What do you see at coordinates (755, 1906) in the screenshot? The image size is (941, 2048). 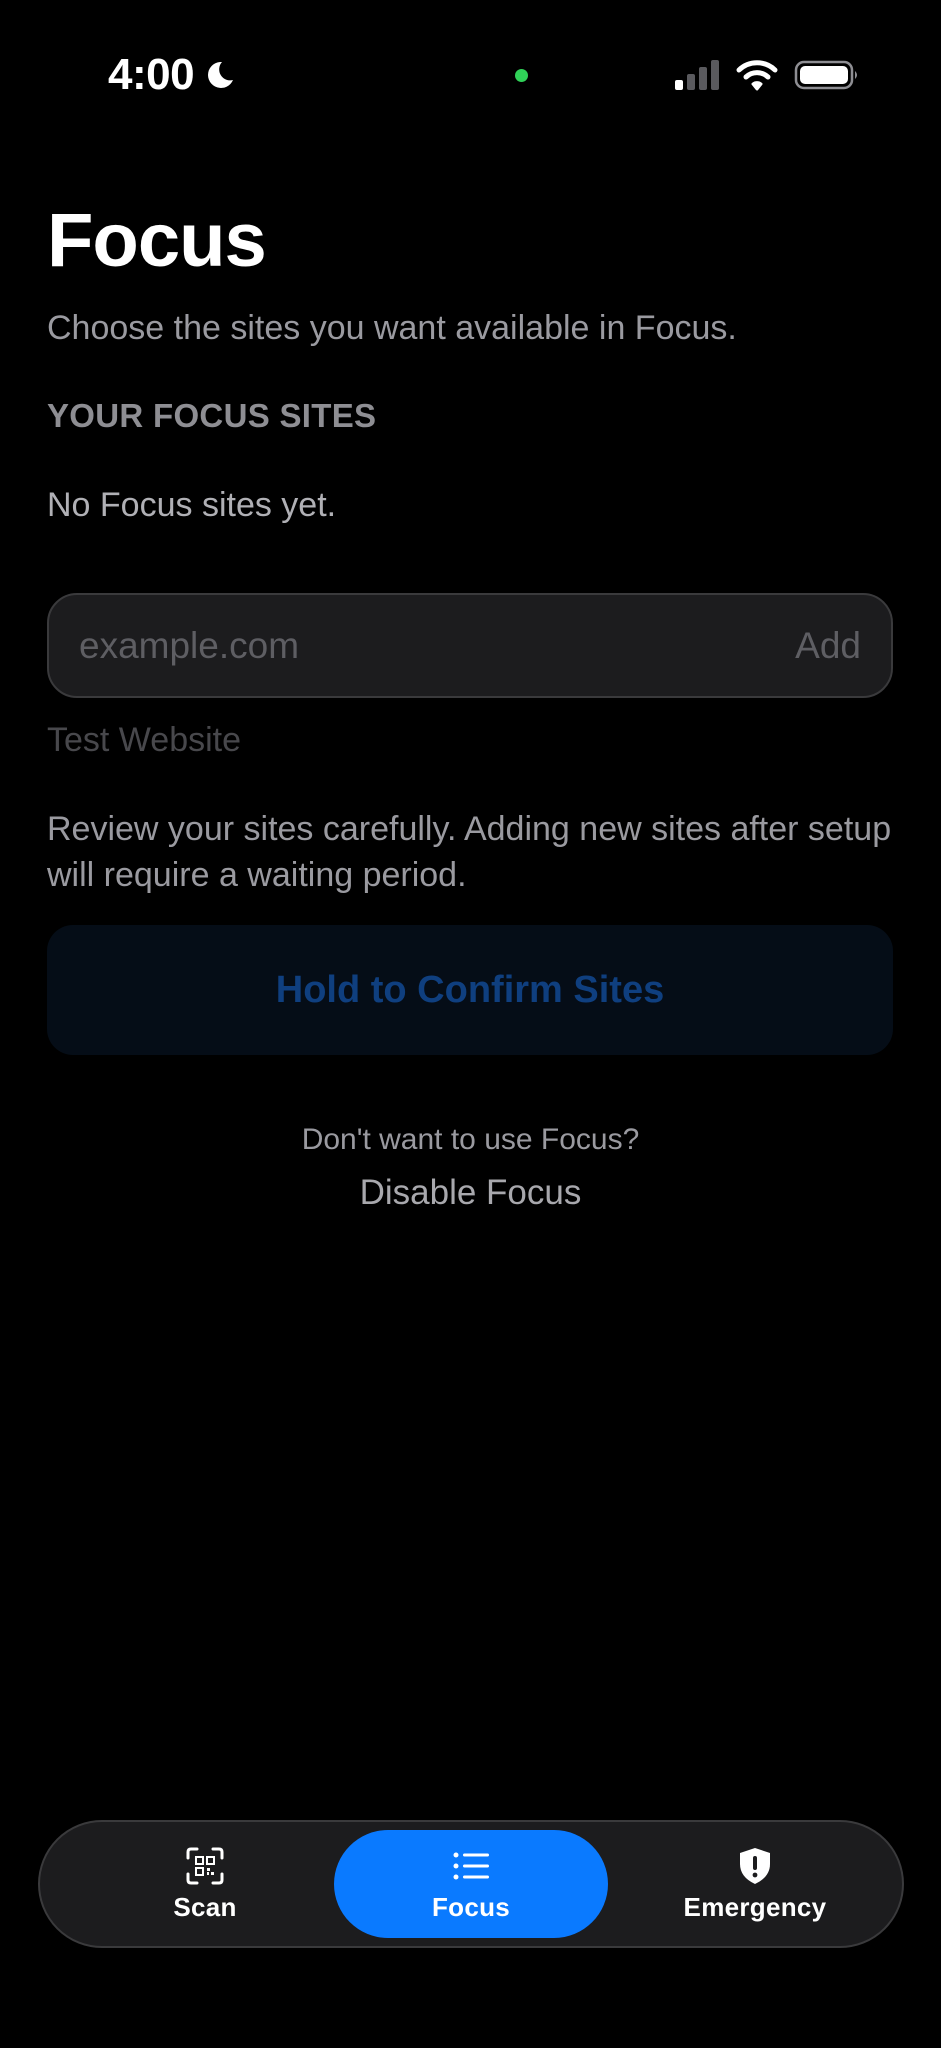 I see `tab-emergency-label: Emergency` at bounding box center [755, 1906].